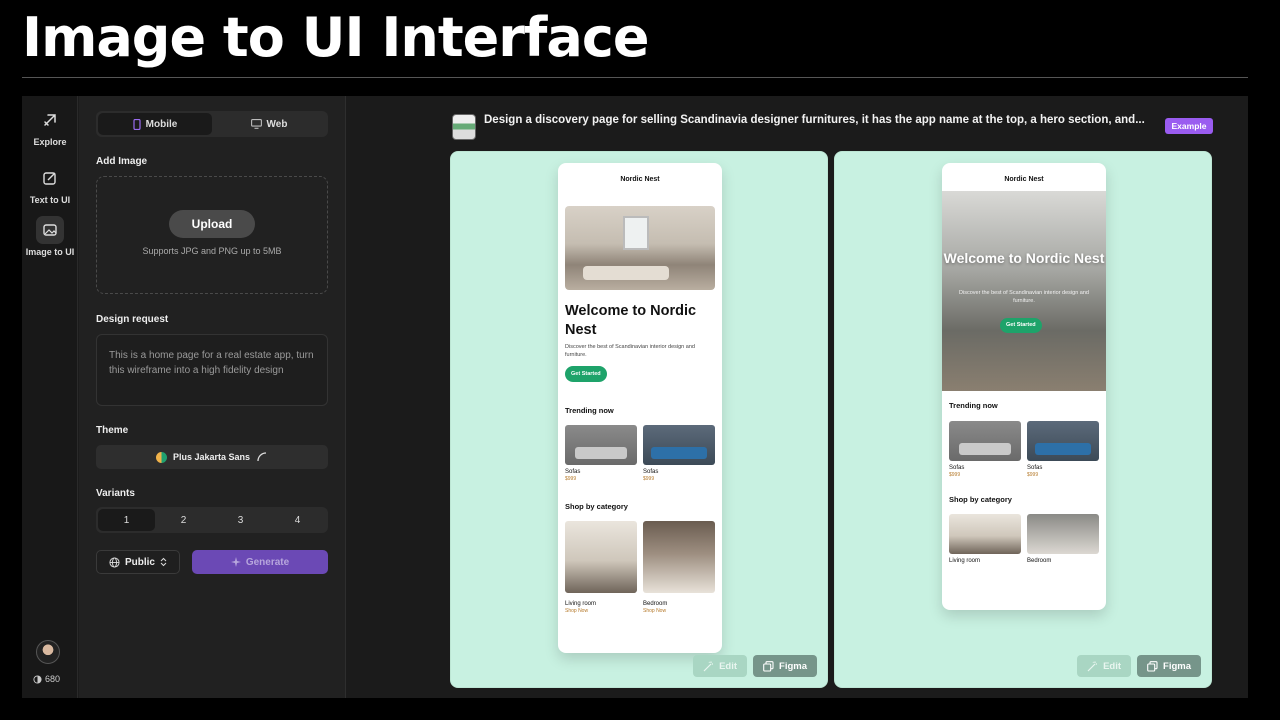 This screenshot has width=1280, height=720. What do you see at coordinates (161, 457) in the screenshot?
I see `theme-swatch-icon` at bounding box center [161, 457].